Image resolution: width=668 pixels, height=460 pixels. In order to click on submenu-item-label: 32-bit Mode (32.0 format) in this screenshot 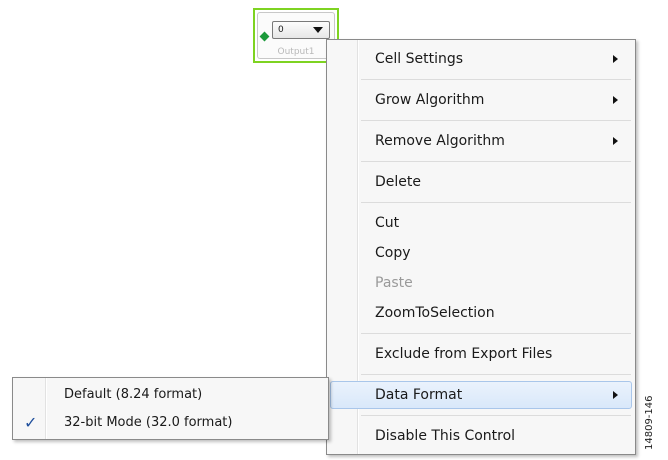, I will do `click(148, 422)`.